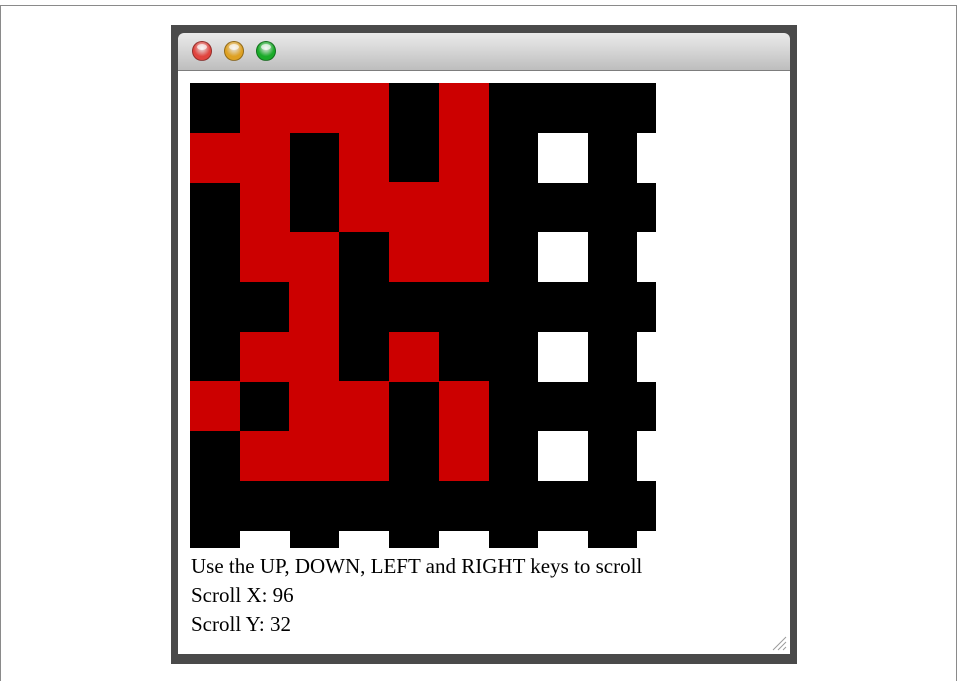 This screenshot has height=681, width=958. I want to click on scroll-y-readout: Scroll Y: 32, so click(241, 624).